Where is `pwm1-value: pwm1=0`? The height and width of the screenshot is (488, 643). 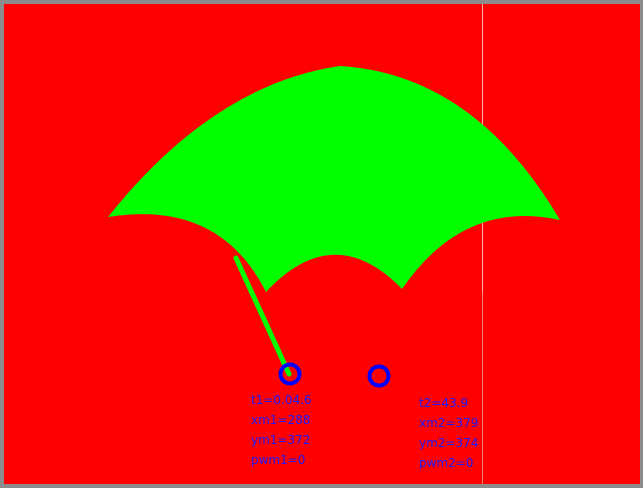
pwm1-value: pwm1=0 is located at coordinates (278, 460).